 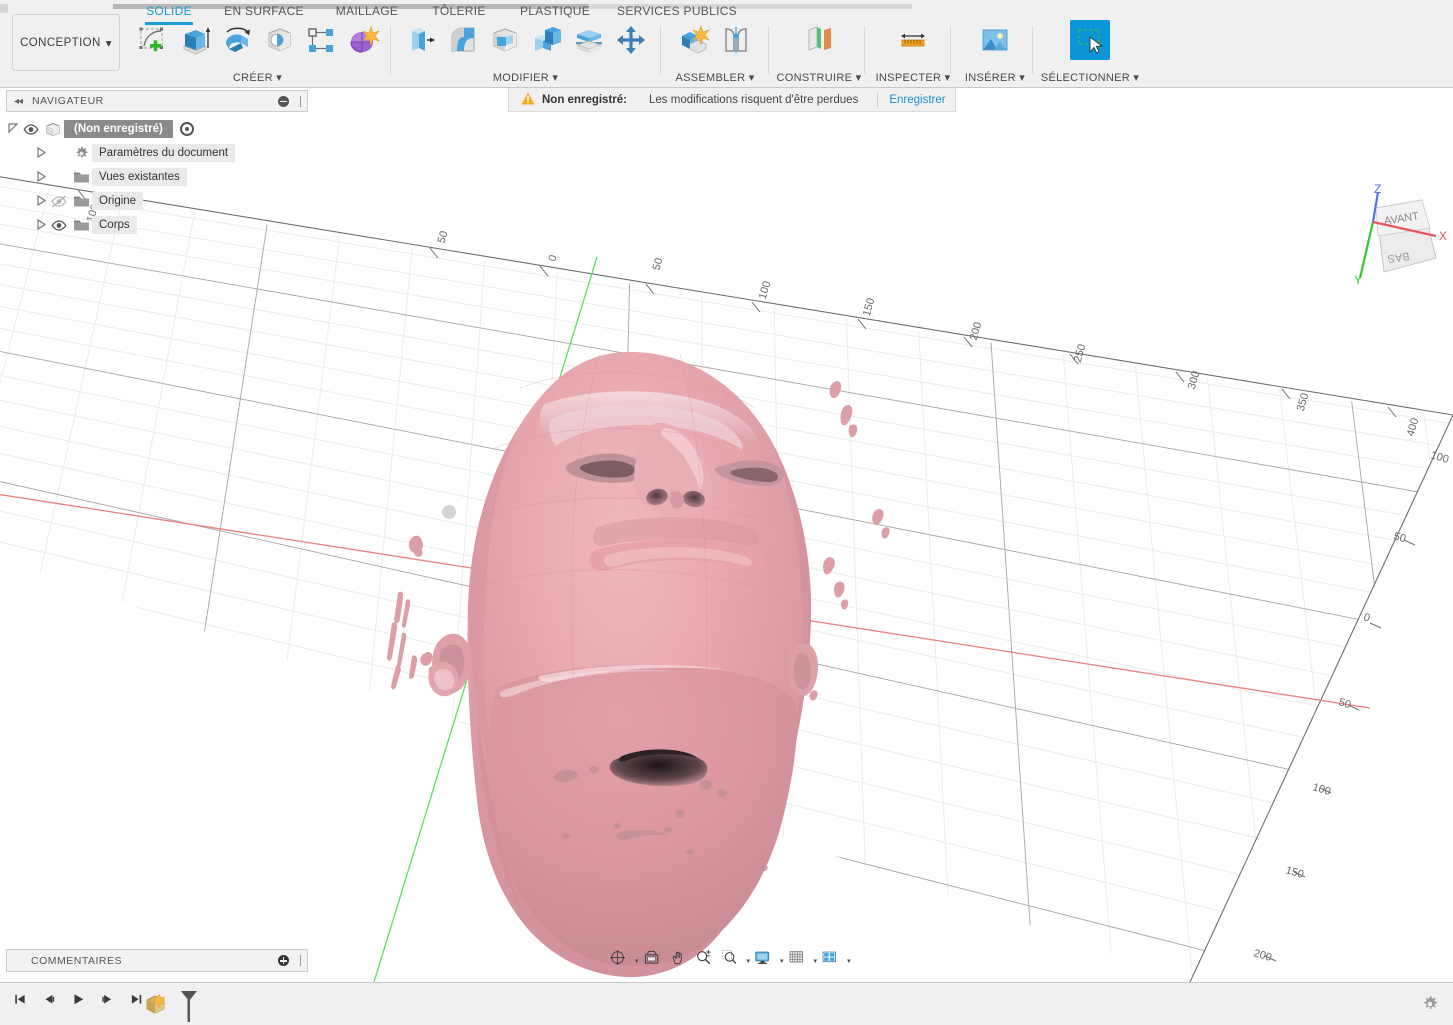 What do you see at coordinates (237, 40) in the screenshot?
I see `revolve-icon` at bounding box center [237, 40].